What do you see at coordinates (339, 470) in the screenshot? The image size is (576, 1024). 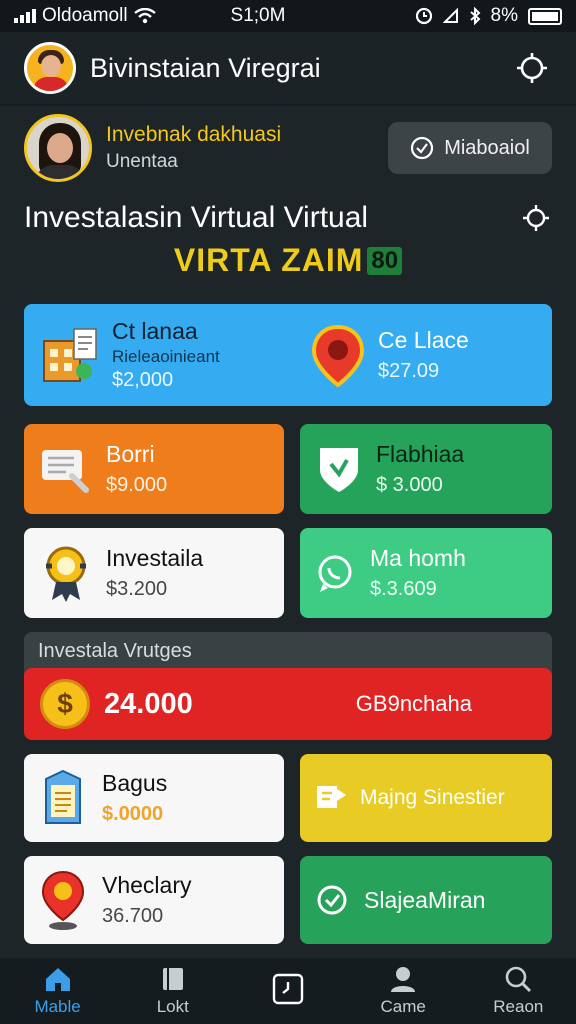 I see `shield-icon` at bounding box center [339, 470].